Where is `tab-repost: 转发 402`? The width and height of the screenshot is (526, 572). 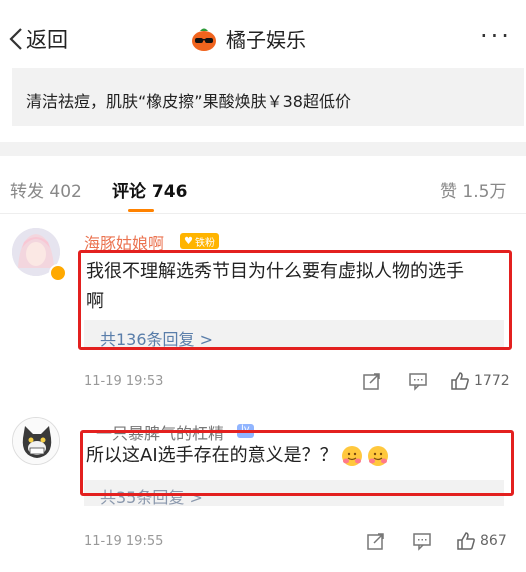
tab-repost: 转发 402 is located at coordinates (46, 189).